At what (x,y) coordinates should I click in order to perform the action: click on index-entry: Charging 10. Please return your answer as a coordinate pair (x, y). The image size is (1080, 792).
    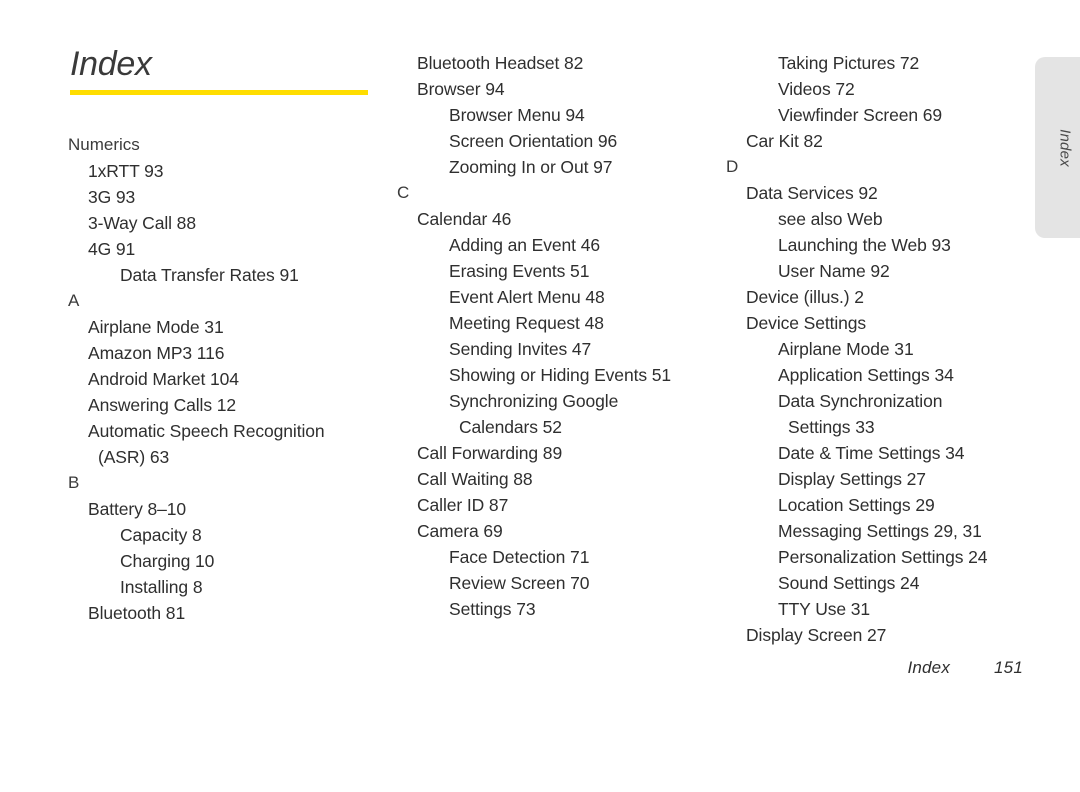
    Looking at the image, I should click on (167, 561).